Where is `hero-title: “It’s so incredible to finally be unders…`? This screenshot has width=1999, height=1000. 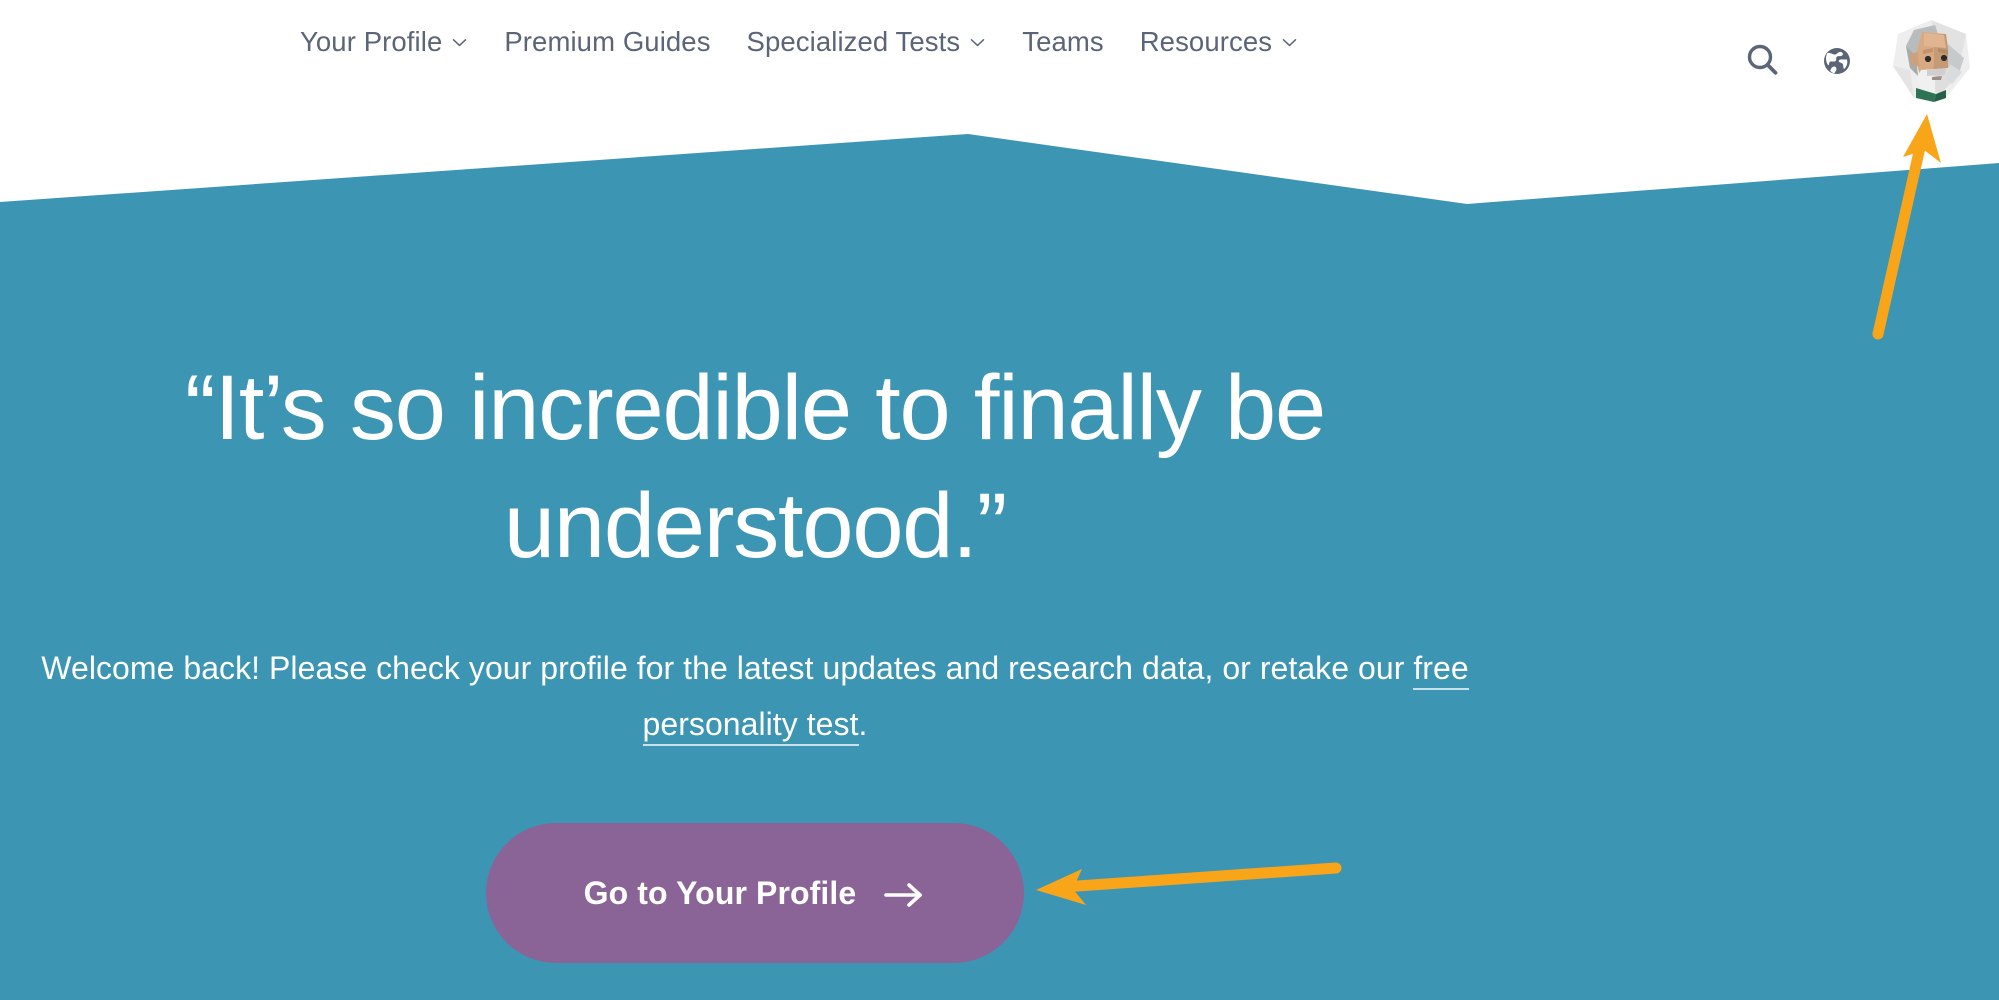 hero-title: “It’s so incredible to finally be unders… is located at coordinates (755, 467).